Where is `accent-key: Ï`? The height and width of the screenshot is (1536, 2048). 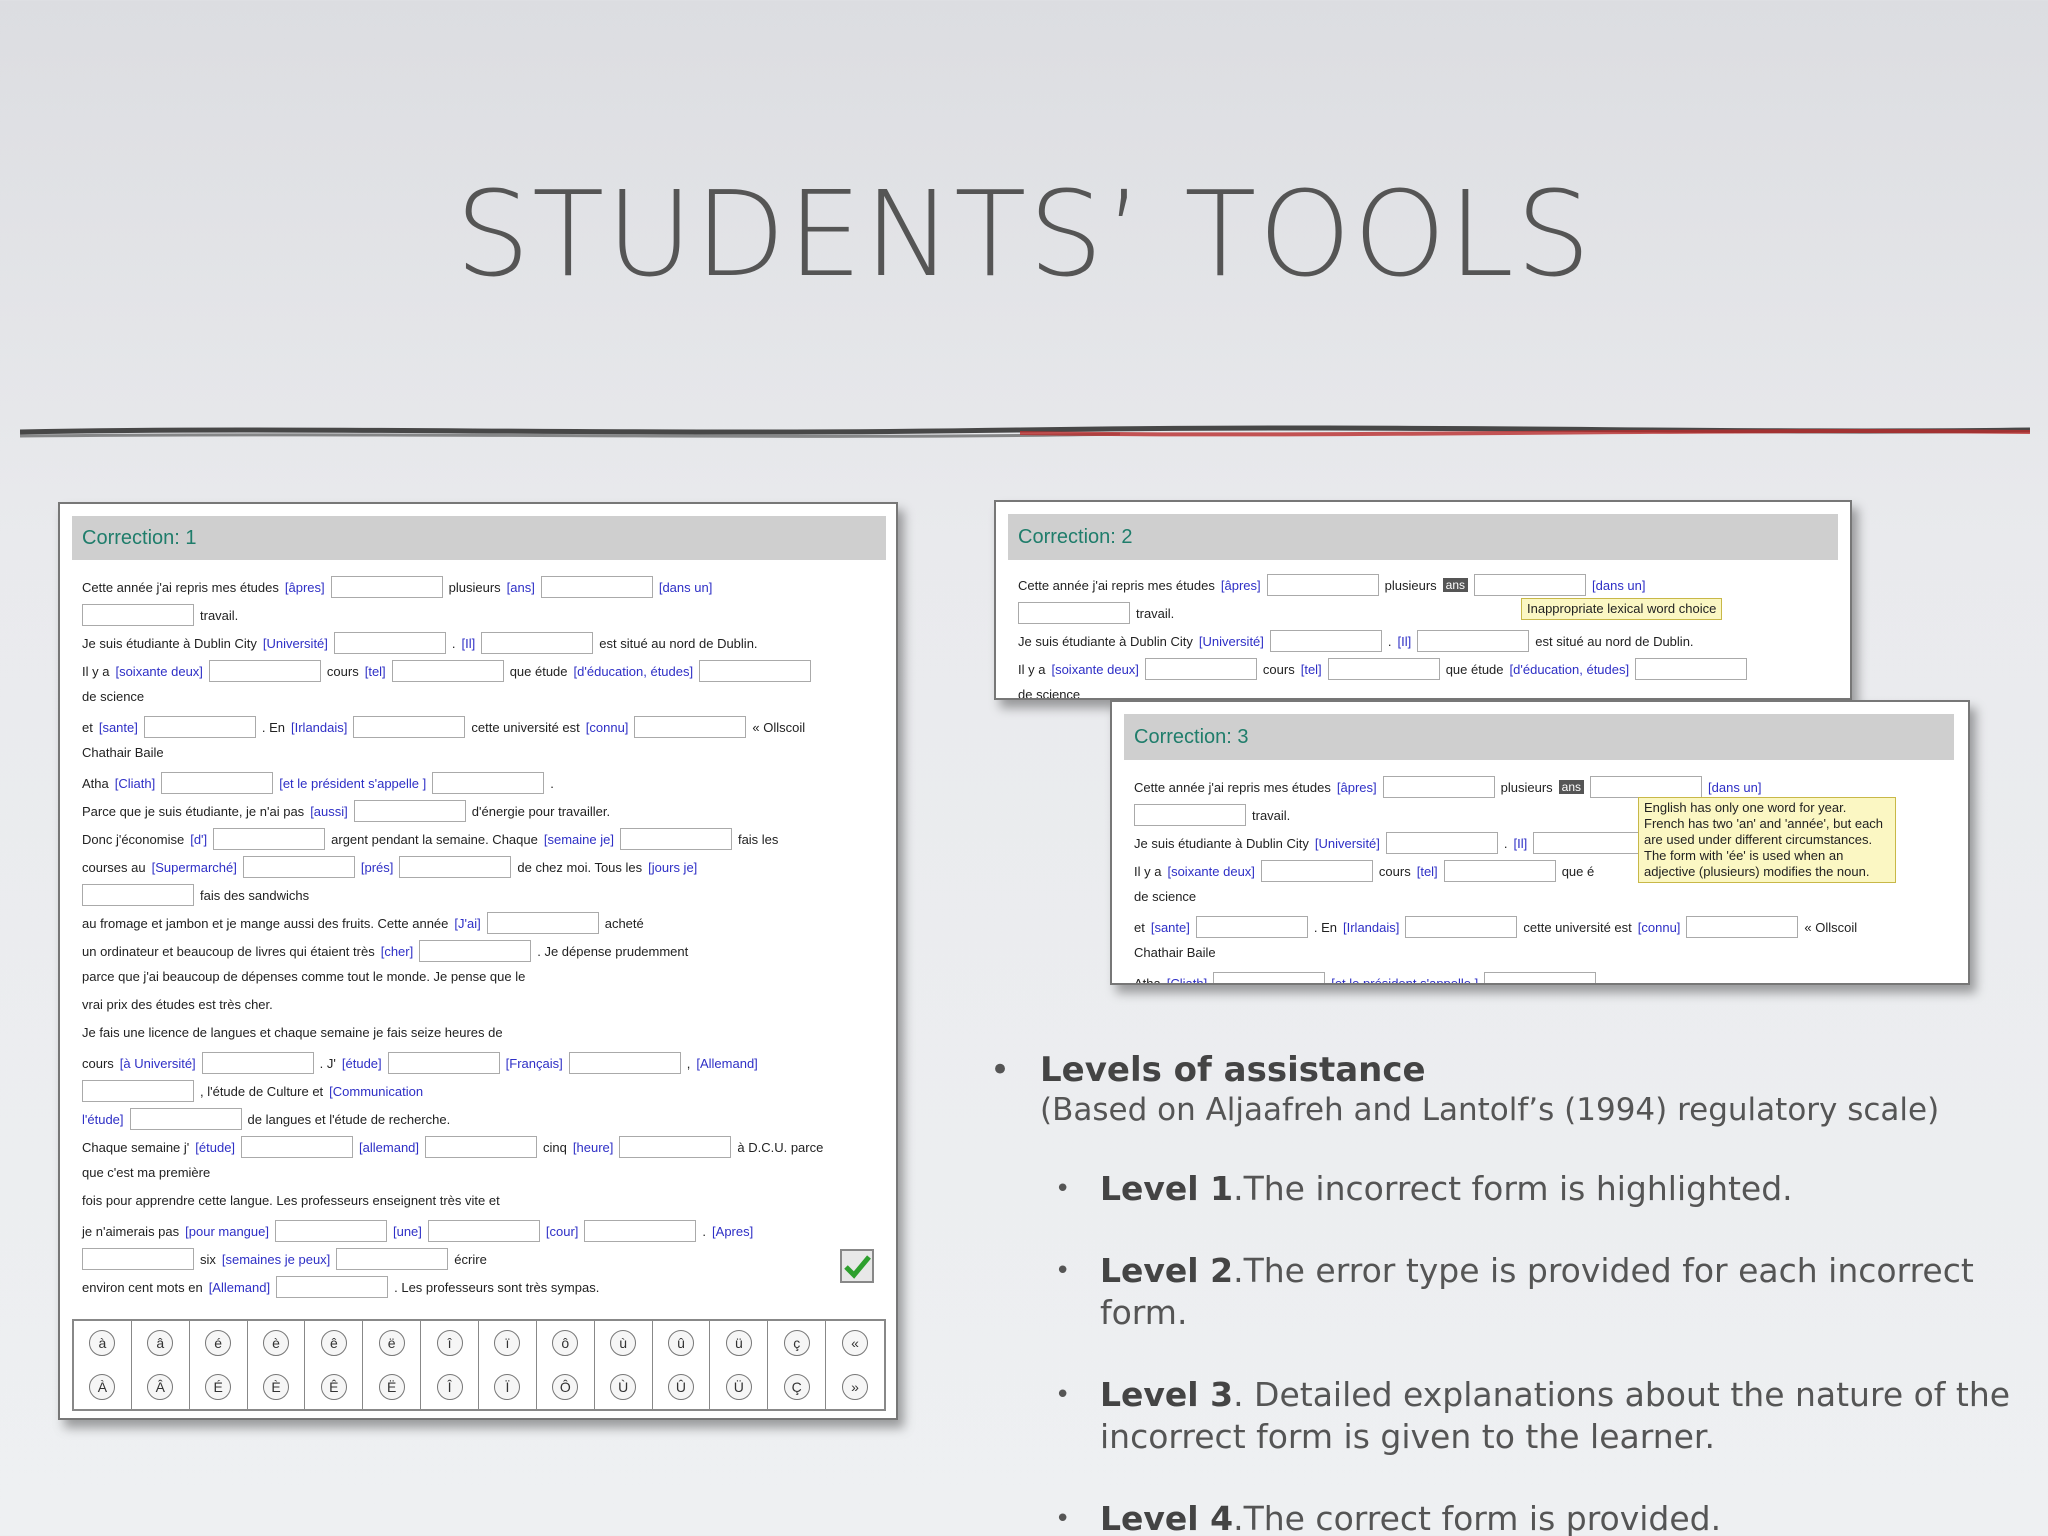 accent-key: Ï is located at coordinates (507, 1387).